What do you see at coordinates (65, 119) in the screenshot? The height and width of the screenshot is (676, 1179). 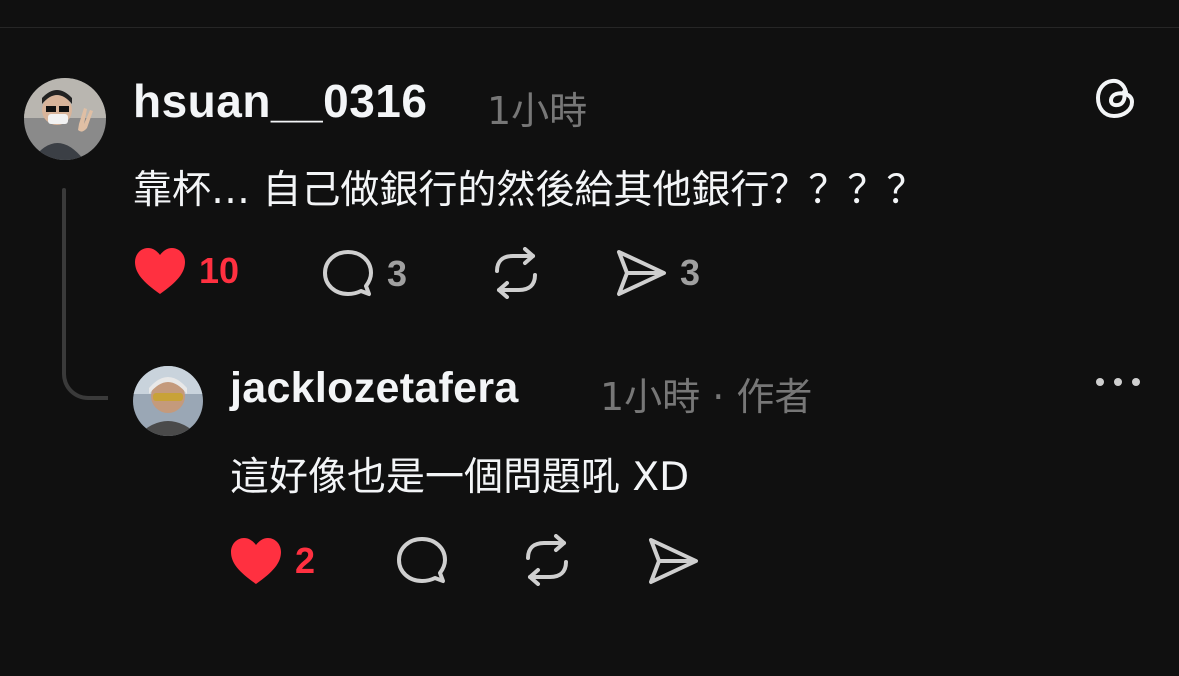 I see `avatar` at bounding box center [65, 119].